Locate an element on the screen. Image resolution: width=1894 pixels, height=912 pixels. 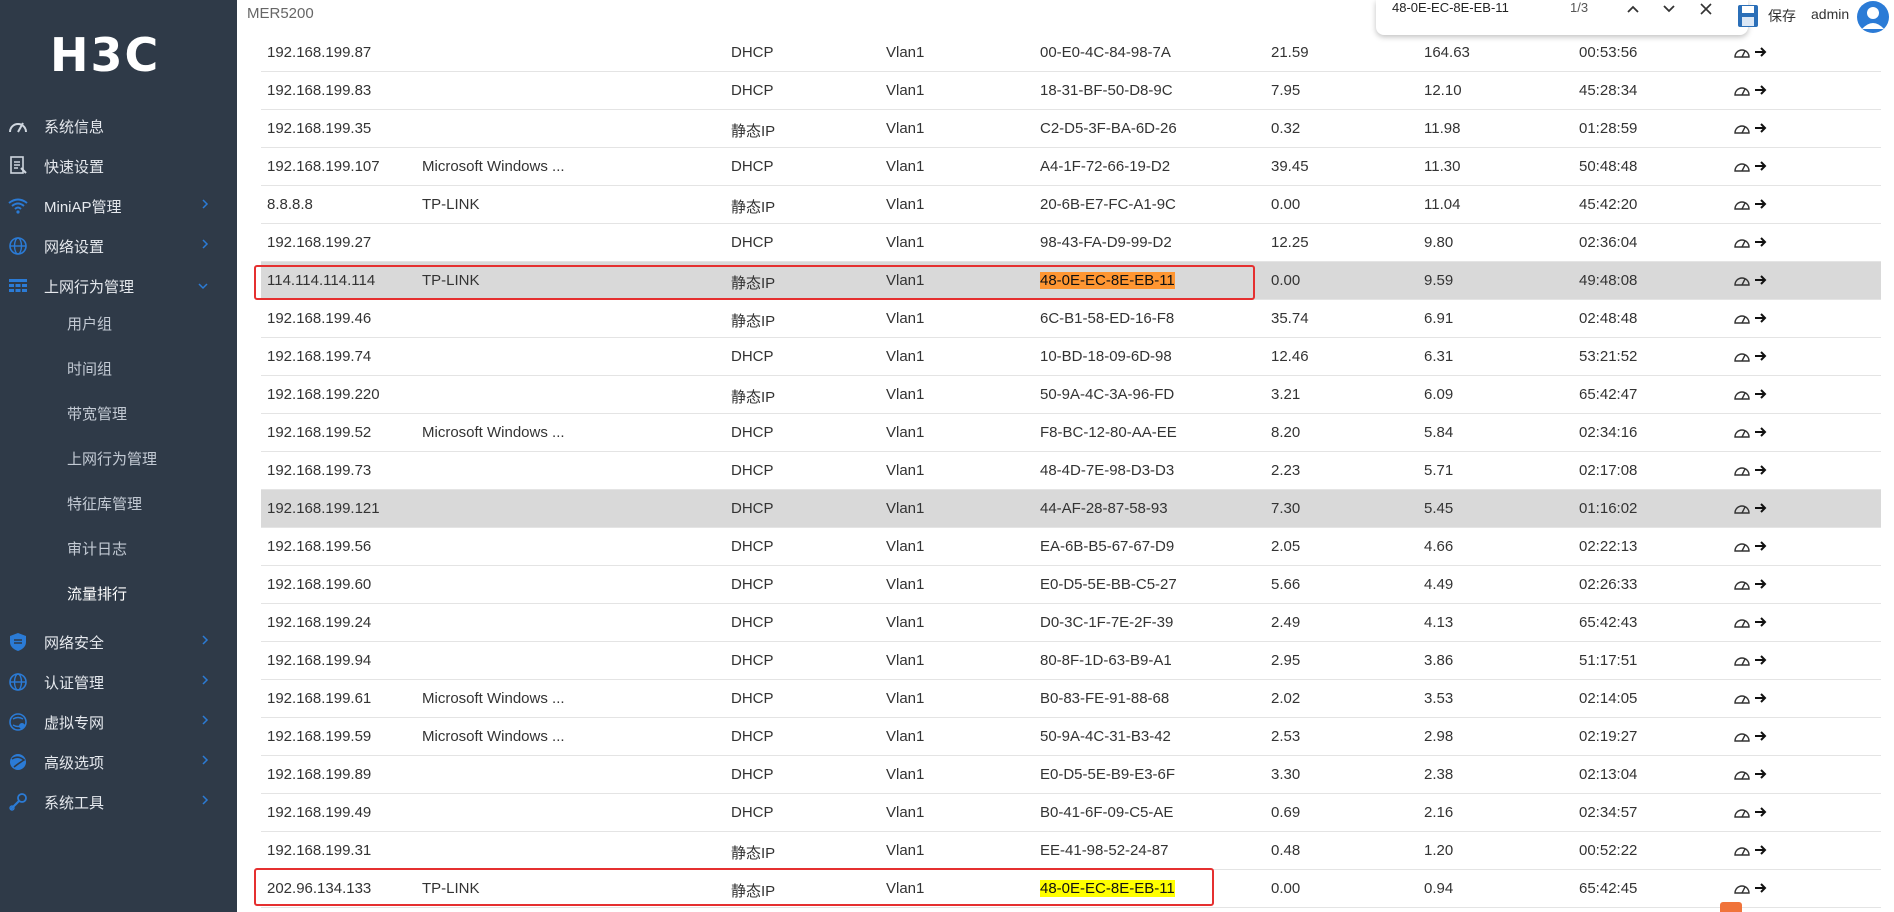
find-close-button is located at coordinates (1706, 9).